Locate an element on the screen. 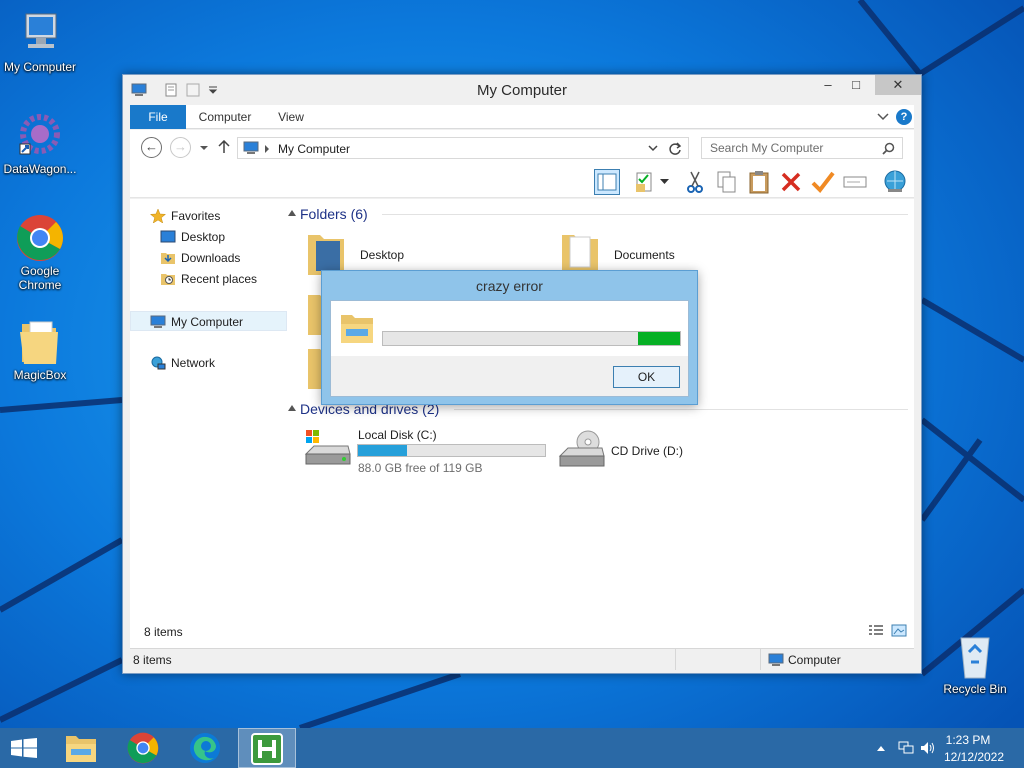 This screenshot has width=1024, height=768. desktop-icon-google-chrome: Google Chrome is located at coordinates (40, 253).